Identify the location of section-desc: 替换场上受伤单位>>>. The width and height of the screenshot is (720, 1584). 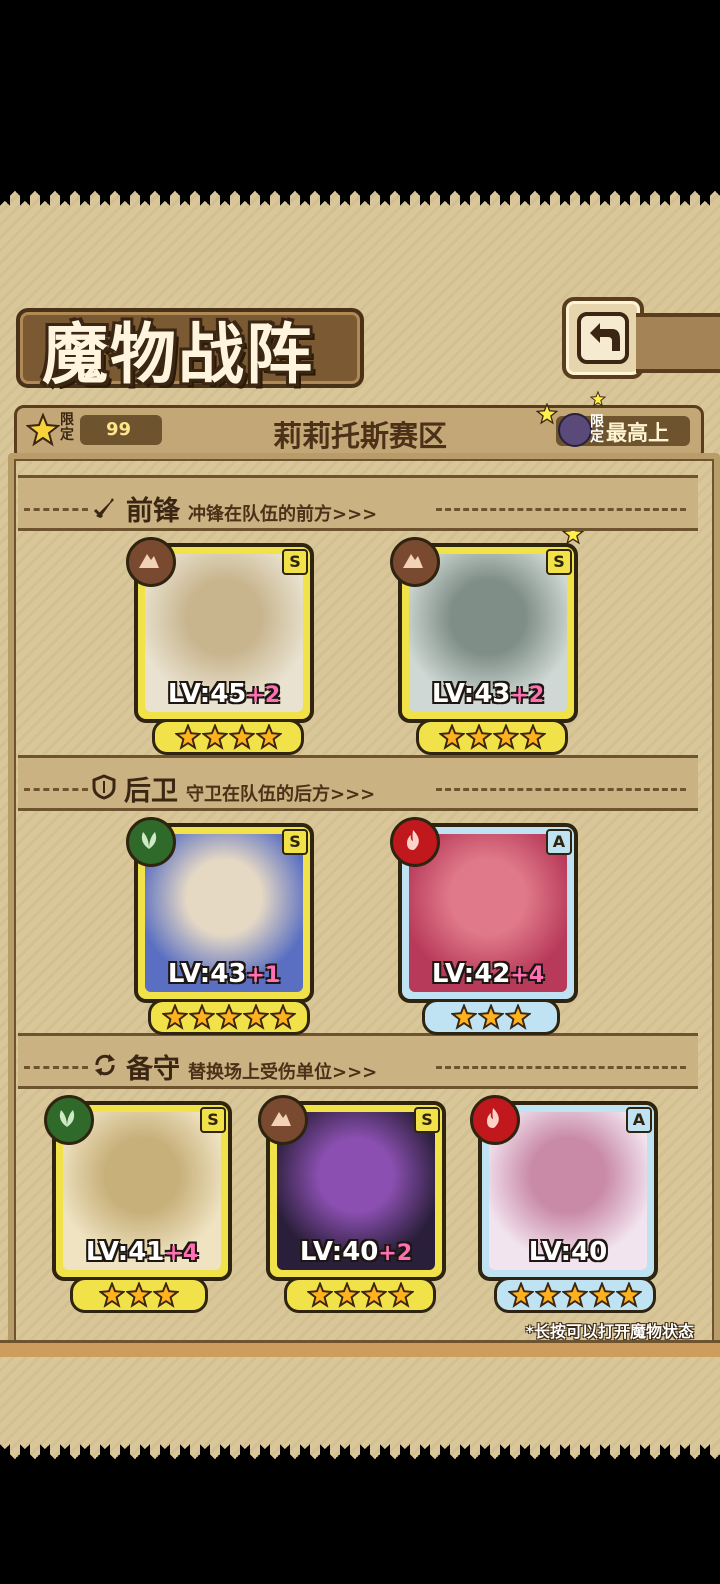
(283, 1072).